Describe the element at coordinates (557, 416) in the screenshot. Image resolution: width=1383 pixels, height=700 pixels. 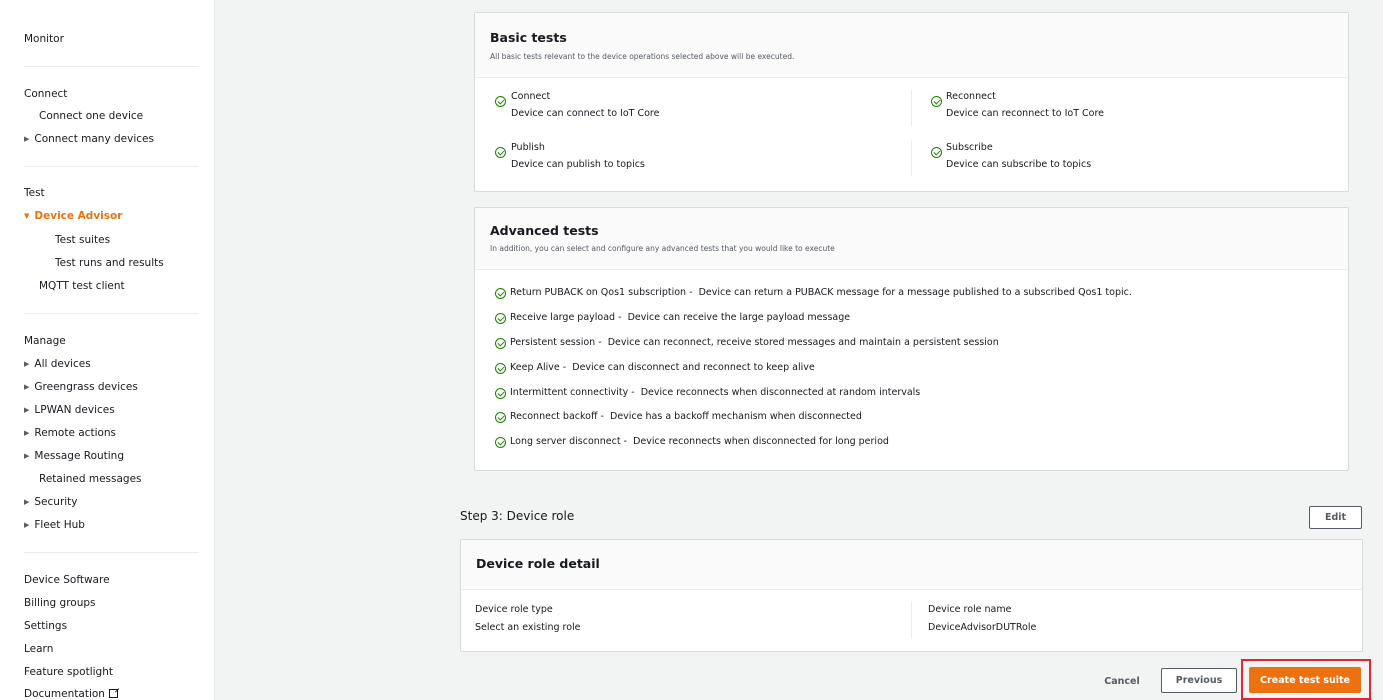
I see `advanced-test-name: Reconnect backoff -` at that location.